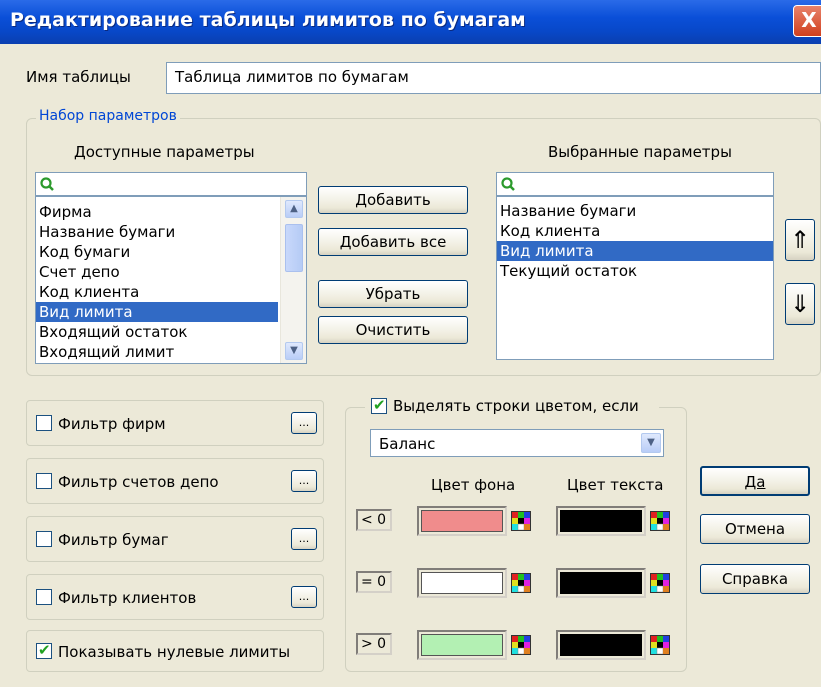 This screenshot has height=687, width=821. I want to click on field-select-value: Баланс, so click(407, 444).